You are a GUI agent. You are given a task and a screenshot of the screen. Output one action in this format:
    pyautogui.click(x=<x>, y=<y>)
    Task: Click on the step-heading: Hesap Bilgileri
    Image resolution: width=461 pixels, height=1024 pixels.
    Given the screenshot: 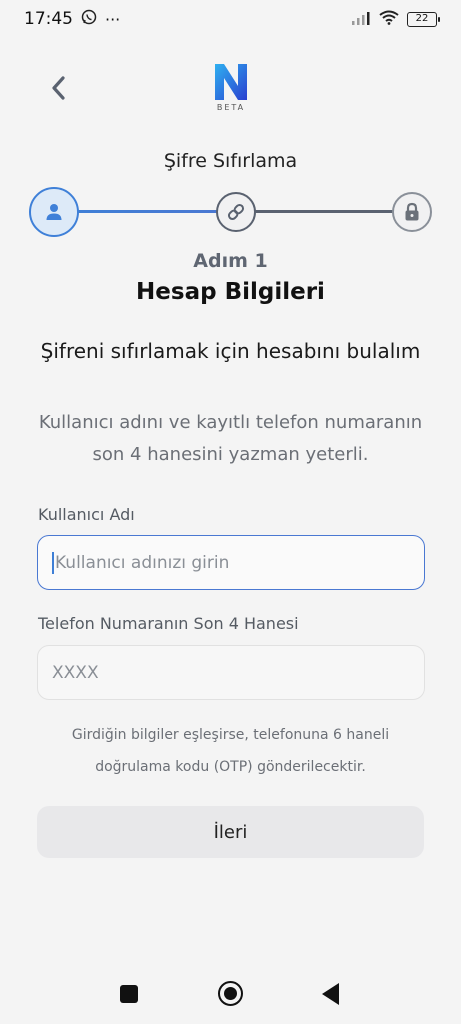 What is the action you would take?
    pyautogui.click(x=230, y=292)
    